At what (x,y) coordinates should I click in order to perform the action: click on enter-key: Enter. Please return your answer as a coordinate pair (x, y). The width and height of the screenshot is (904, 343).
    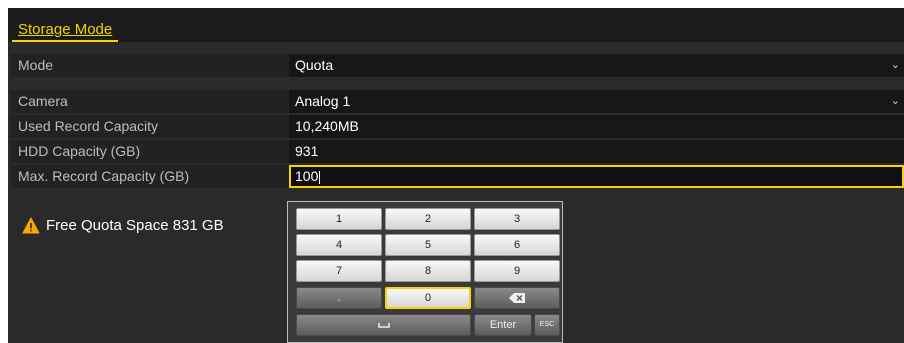
    Looking at the image, I should click on (503, 325).